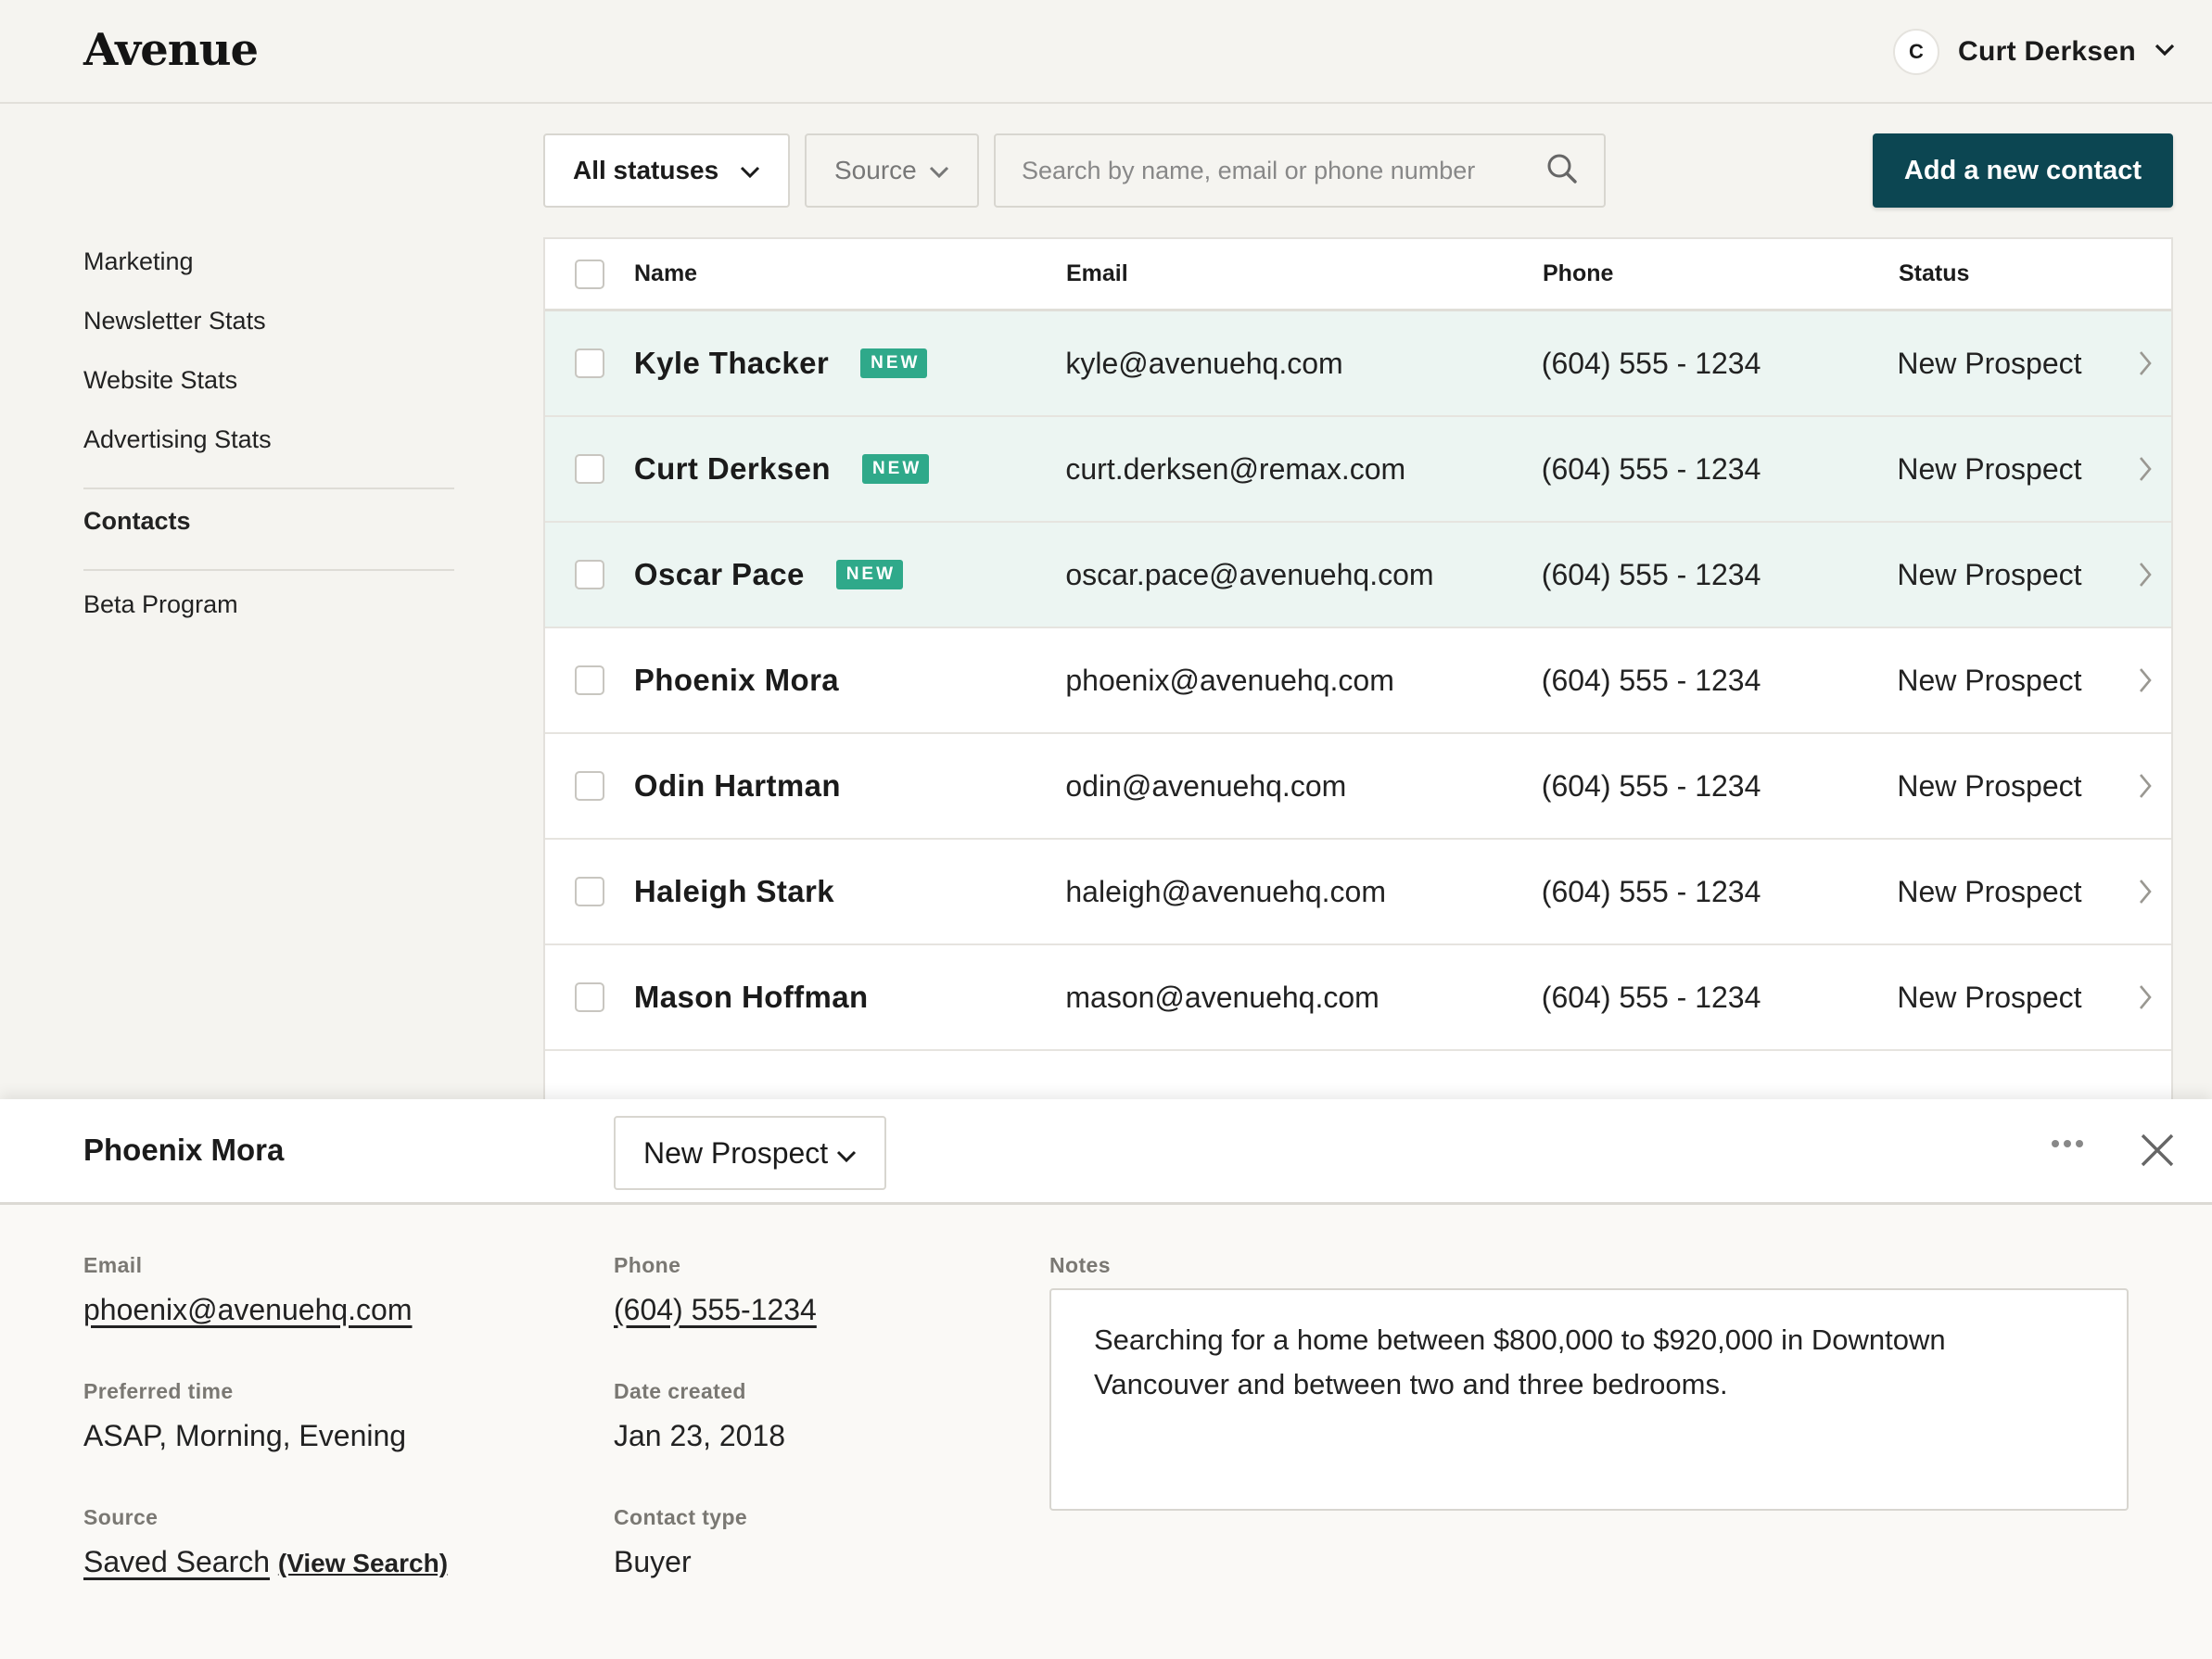 This screenshot has height=1659, width=2212. Describe the element at coordinates (1562, 171) in the screenshot. I see `search-icon` at that location.